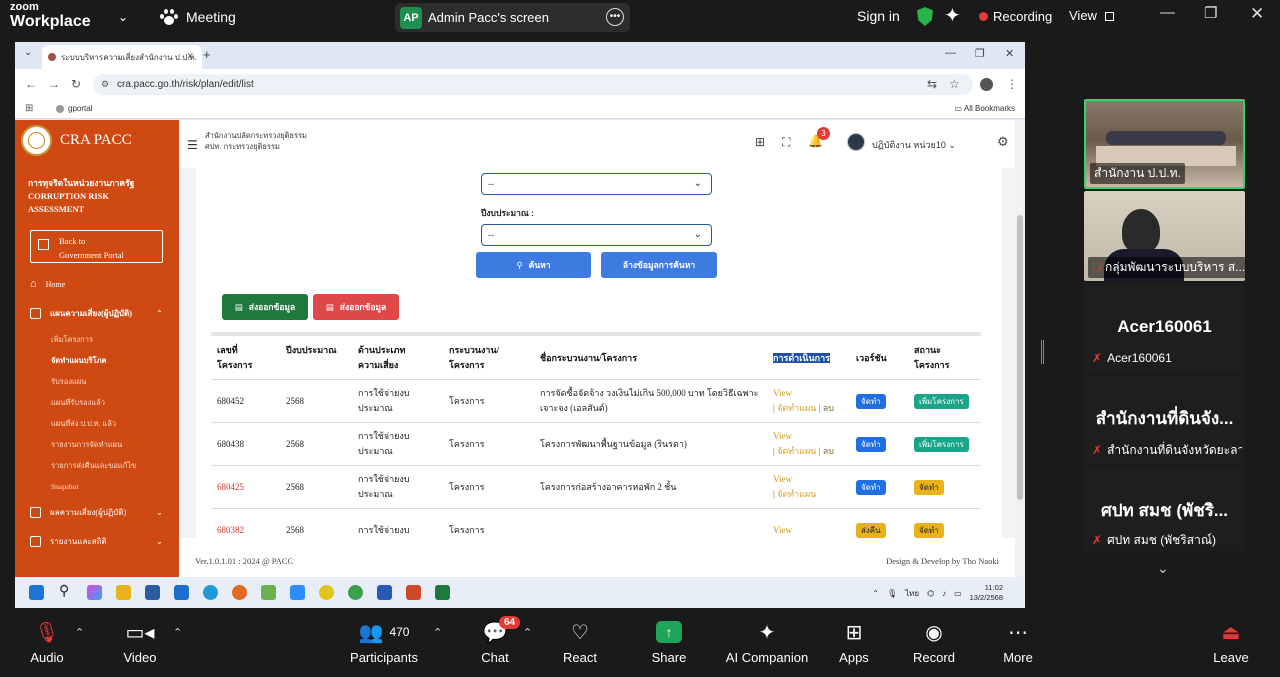 This screenshot has width=1280, height=677. What do you see at coordinates (54, 84) in the screenshot?
I see `forward-arrow-icon: →` at bounding box center [54, 84].